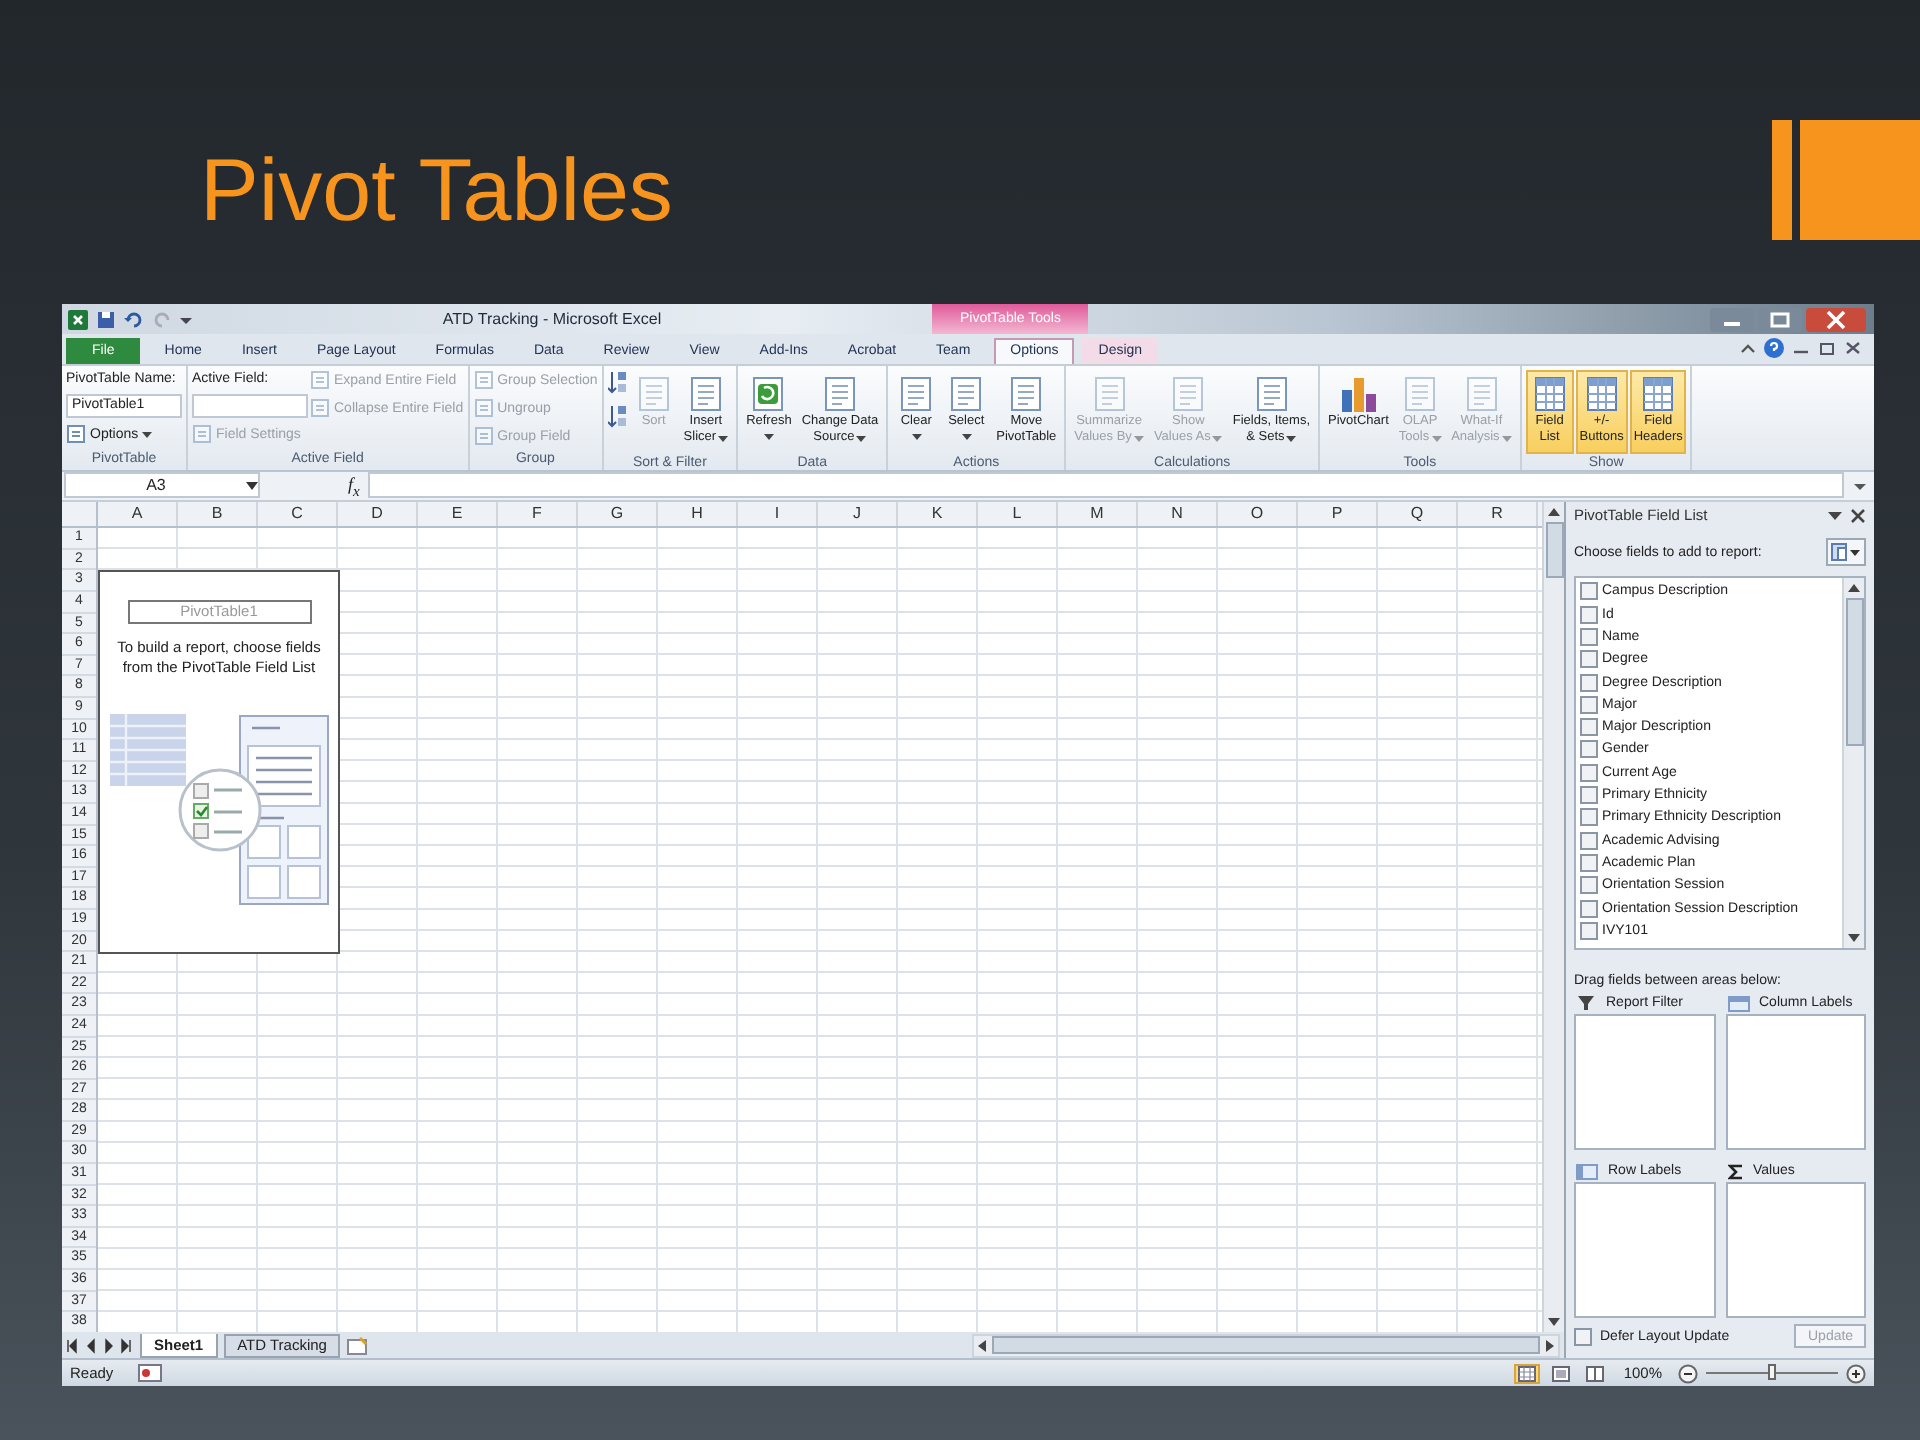 The width and height of the screenshot is (1920, 1440). What do you see at coordinates (778, 514) in the screenshot?
I see `column-header: I` at bounding box center [778, 514].